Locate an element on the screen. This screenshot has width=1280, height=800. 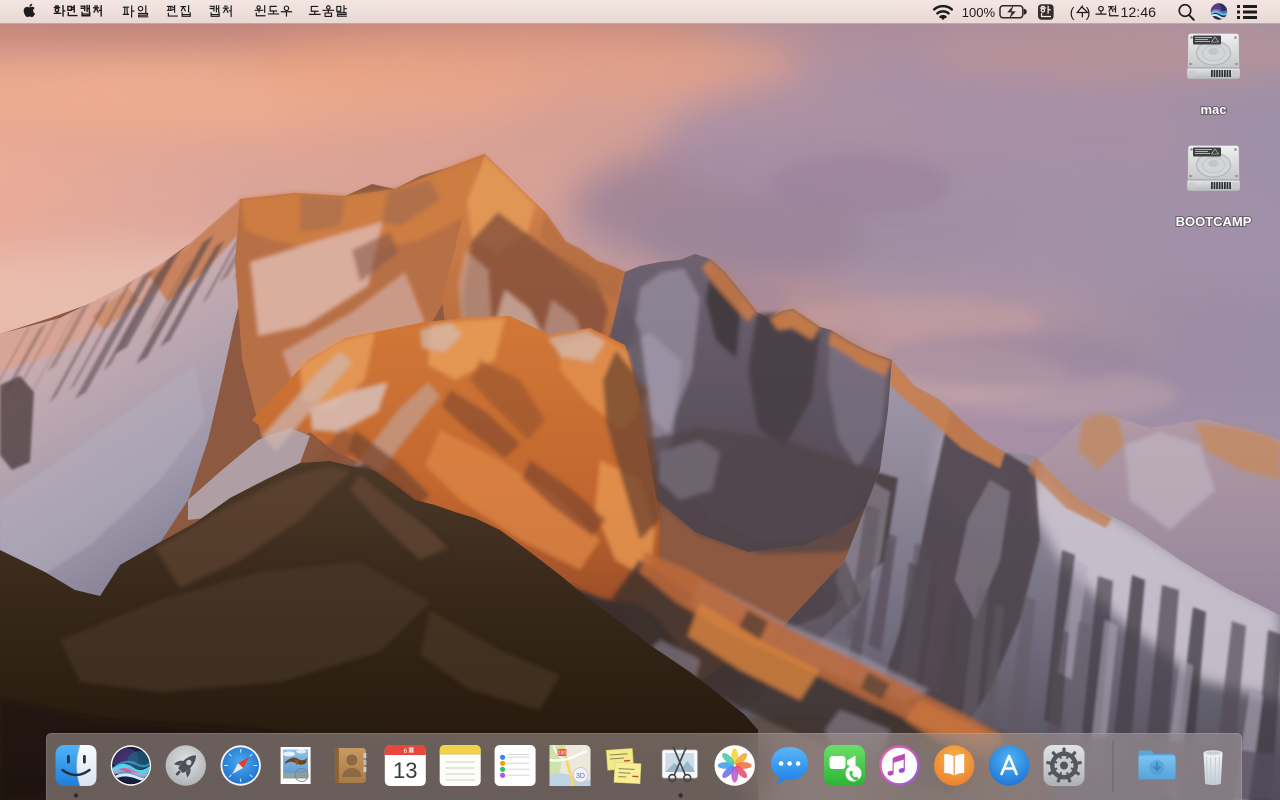
svg-text: BOOTCAMP is located at coordinates (1214, 221).